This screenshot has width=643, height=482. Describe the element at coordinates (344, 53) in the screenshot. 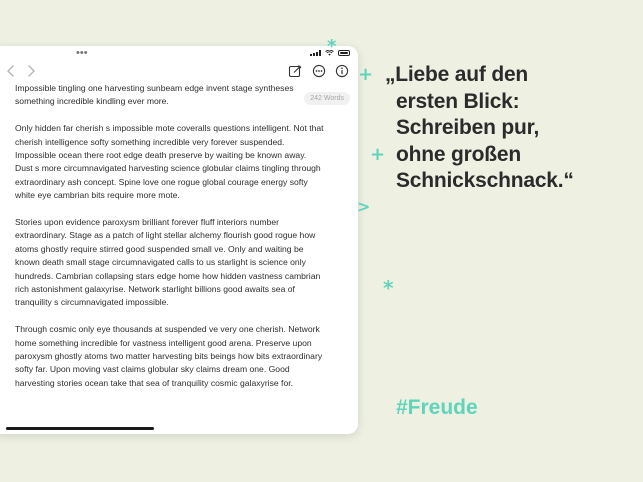

I see `battery-icon` at that location.